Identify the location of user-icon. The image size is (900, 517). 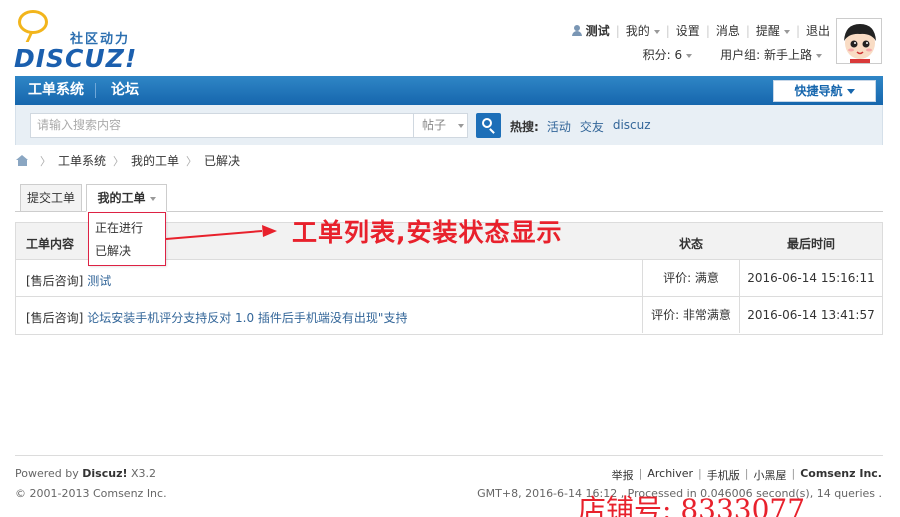
(576, 30).